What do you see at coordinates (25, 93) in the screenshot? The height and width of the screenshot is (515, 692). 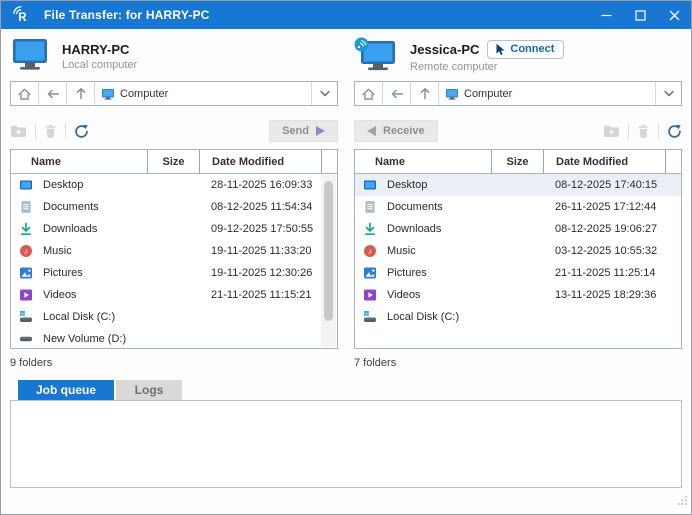 I see `local-home-button` at bounding box center [25, 93].